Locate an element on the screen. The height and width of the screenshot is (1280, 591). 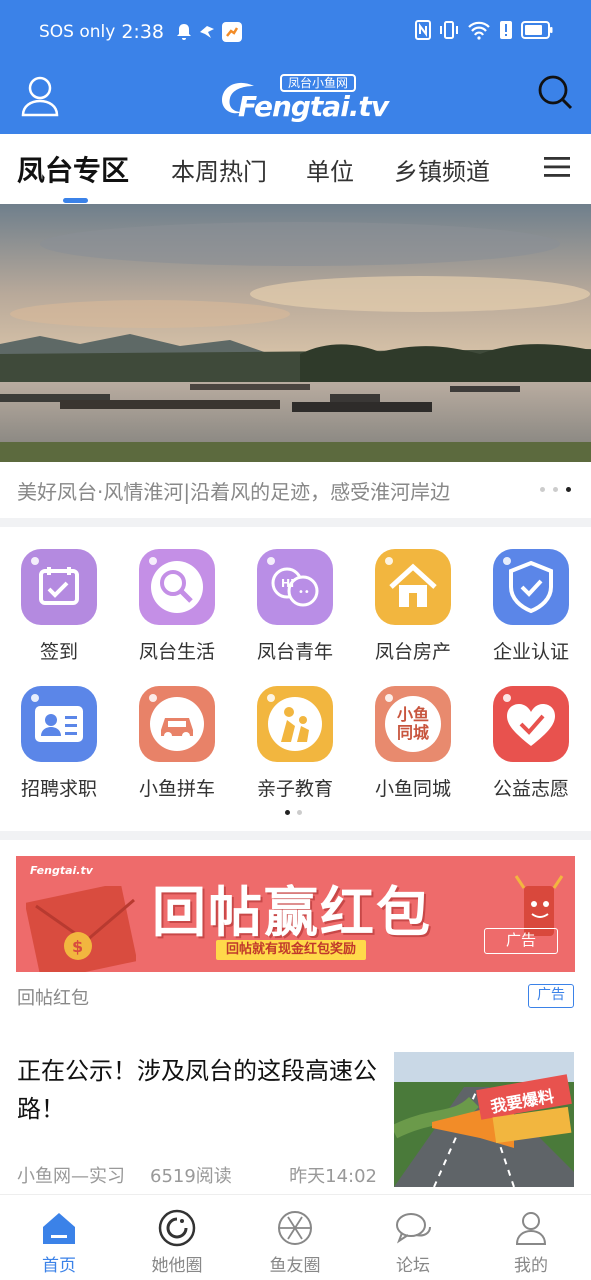
grid-item-label: 凤台生活 is located at coordinates (176, 652).